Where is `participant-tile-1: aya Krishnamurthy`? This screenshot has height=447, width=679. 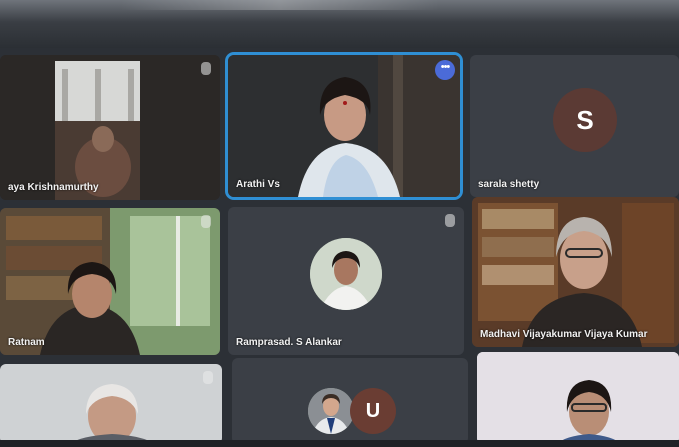 participant-tile-1: aya Krishnamurthy is located at coordinates (110, 127).